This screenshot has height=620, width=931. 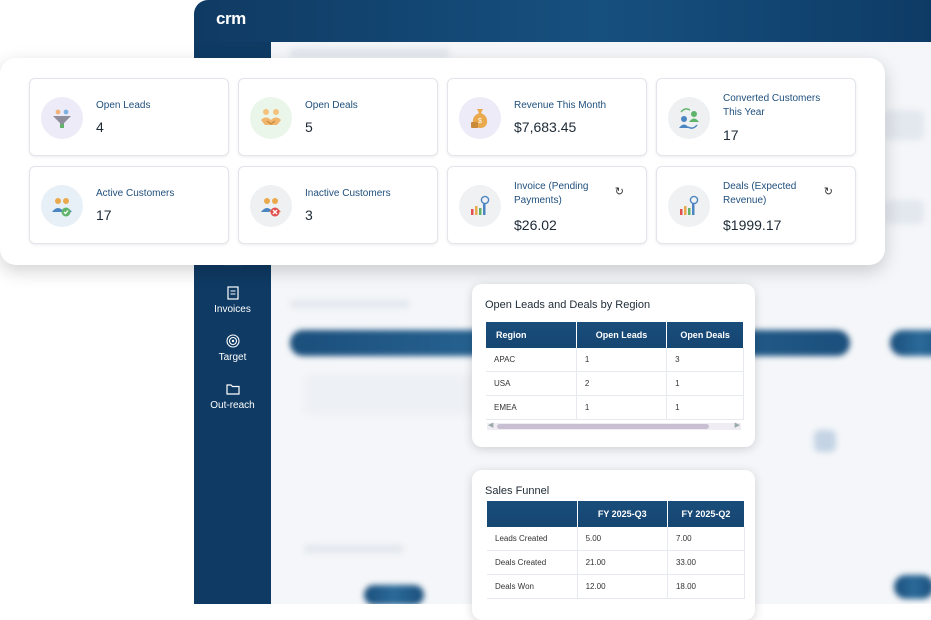 I want to click on column-header: FY 2025-Q2, so click(x=706, y=514).